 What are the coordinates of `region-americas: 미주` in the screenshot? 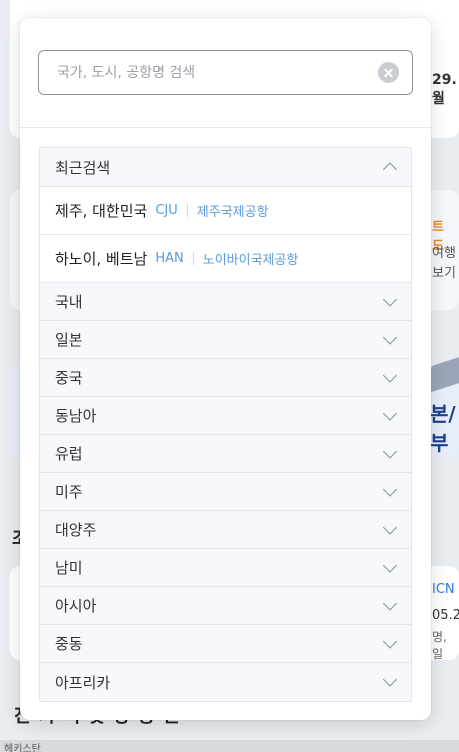 It's located at (225, 492).